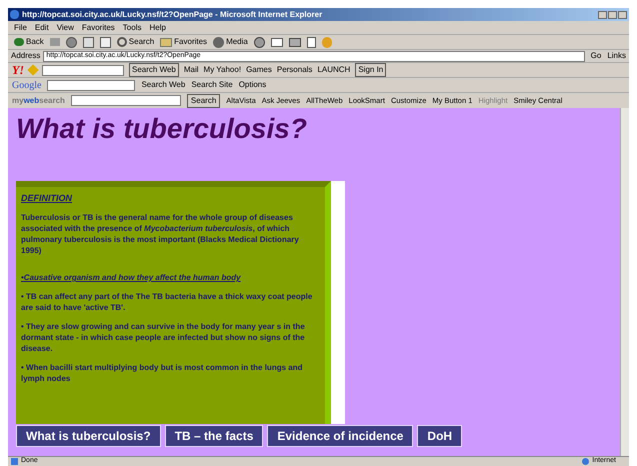  What do you see at coordinates (20, 28) in the screenshot?
I see `menu-item: File` at bounding box center [20, 28].